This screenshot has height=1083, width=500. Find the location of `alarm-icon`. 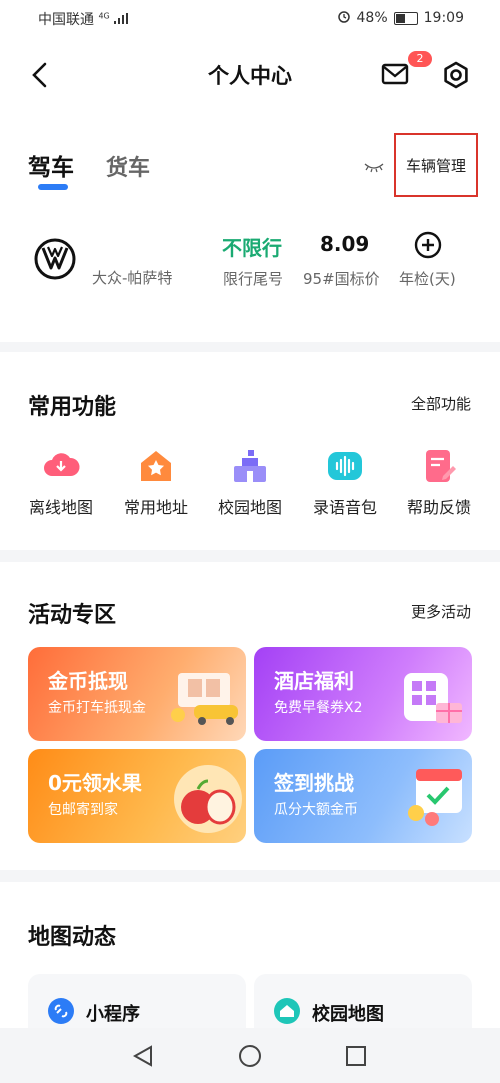

alarm-icon is located at coordinates (344, 18).